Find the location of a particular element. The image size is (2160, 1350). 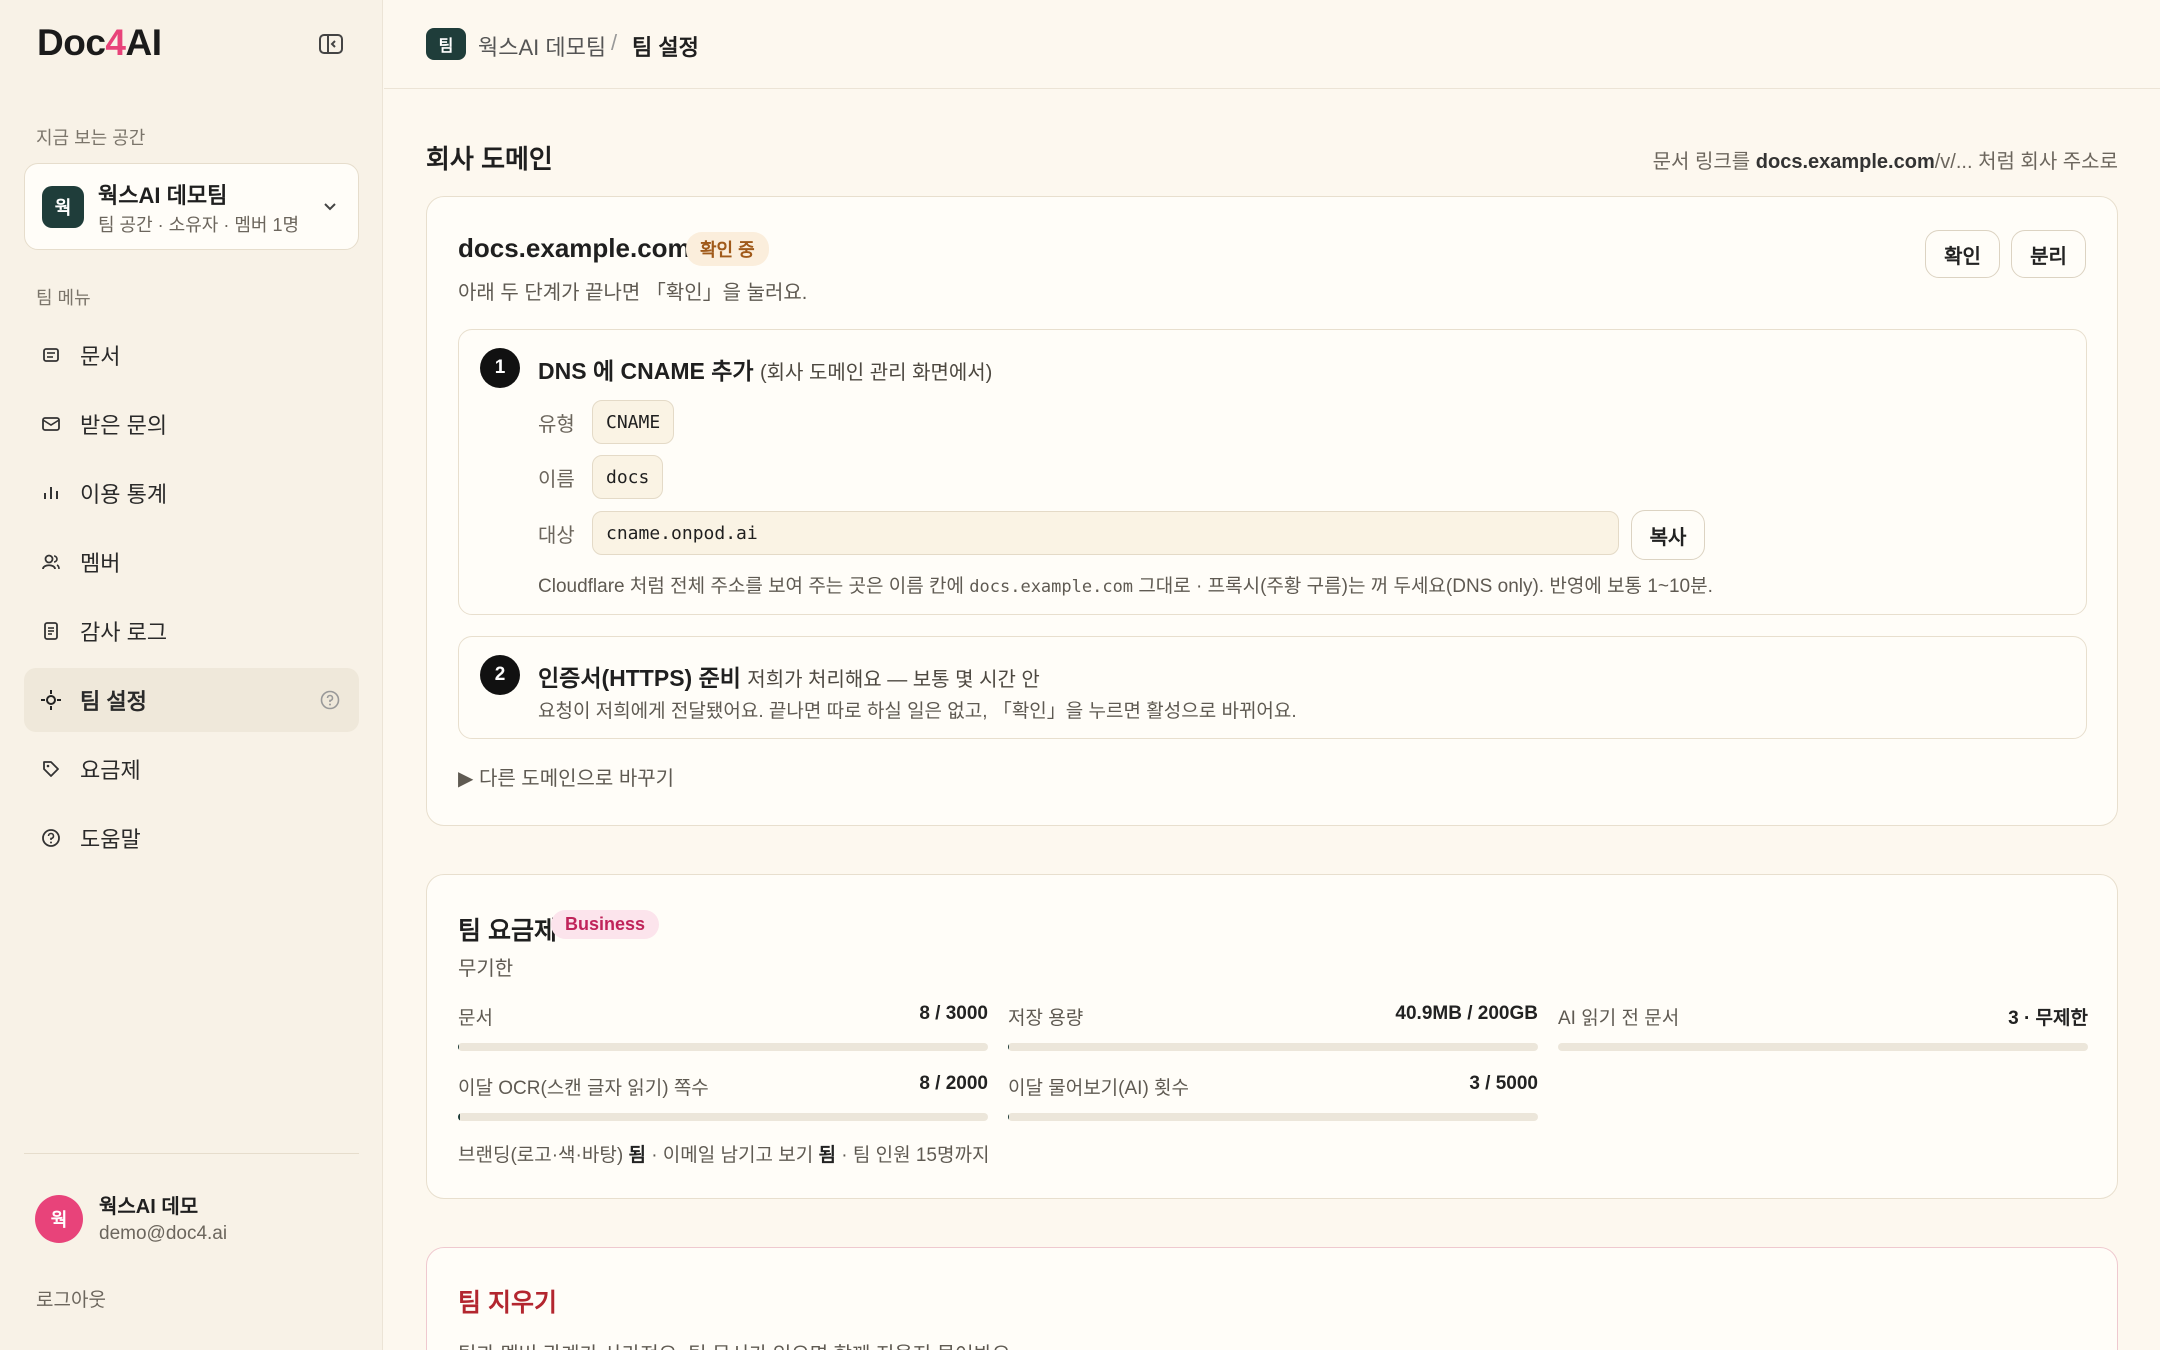

meter-value: 3 / 5000 is located at coordinates (1503, 1083).